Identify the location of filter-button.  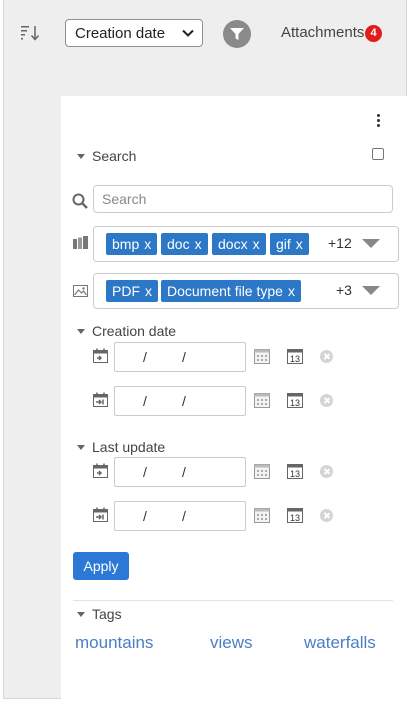
(237, 34).